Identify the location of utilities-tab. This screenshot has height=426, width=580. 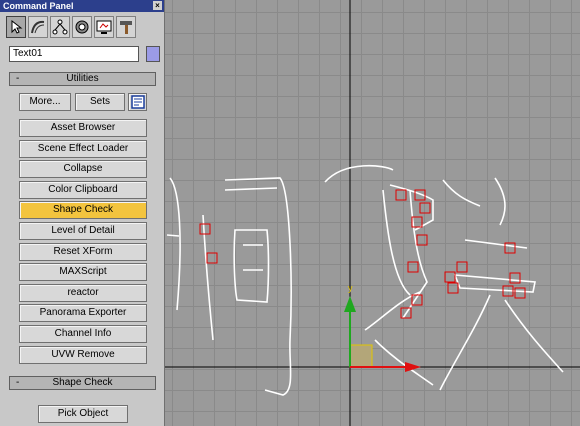
(126, 27).